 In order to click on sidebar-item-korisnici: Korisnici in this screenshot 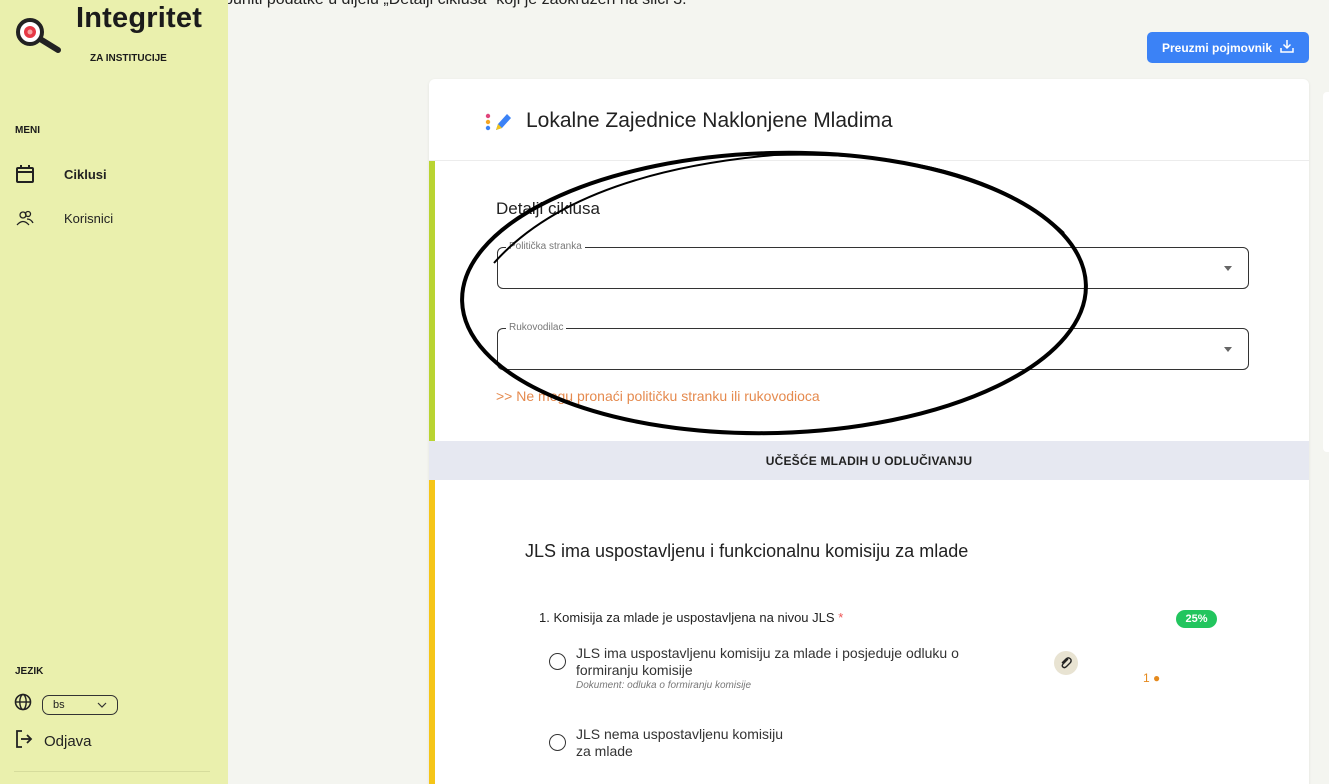, I will do `click(114, 218)`.